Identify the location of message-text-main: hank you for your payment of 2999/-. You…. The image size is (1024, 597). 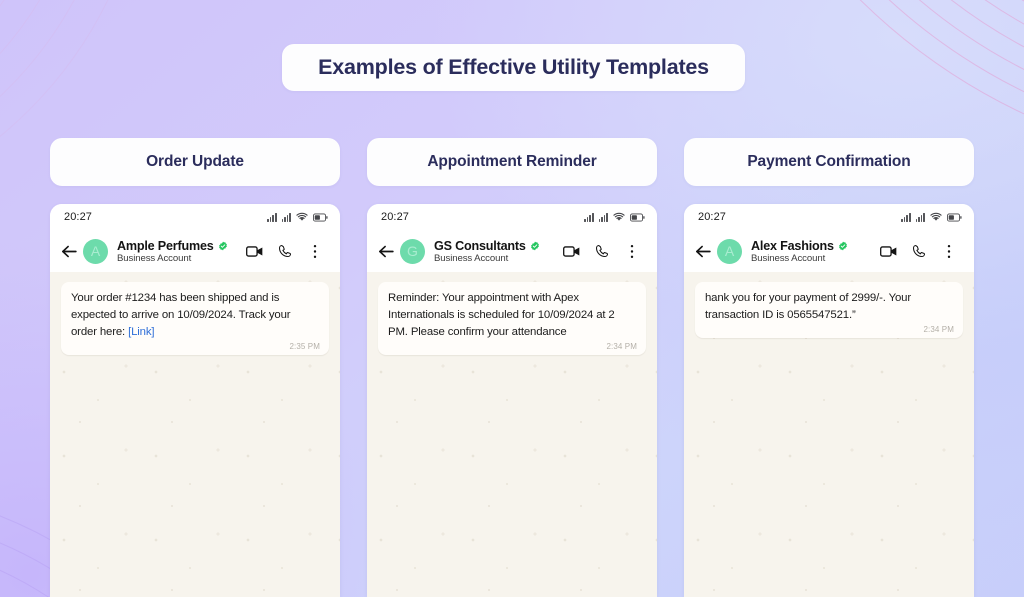
(808, 306).